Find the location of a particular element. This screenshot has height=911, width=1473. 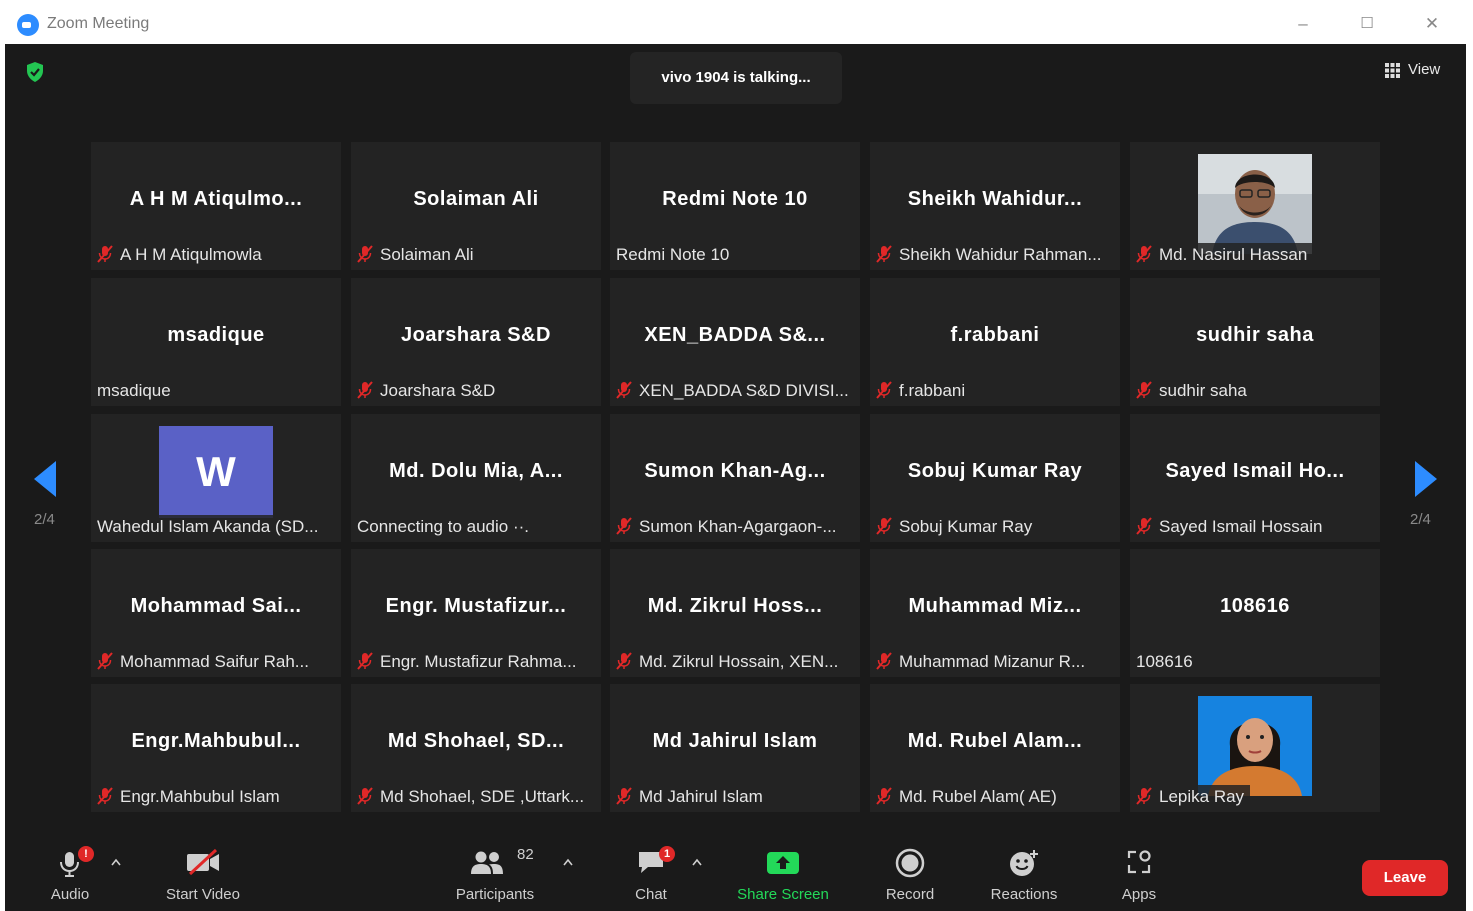

participants-icon is located at coordinates (487, 862).